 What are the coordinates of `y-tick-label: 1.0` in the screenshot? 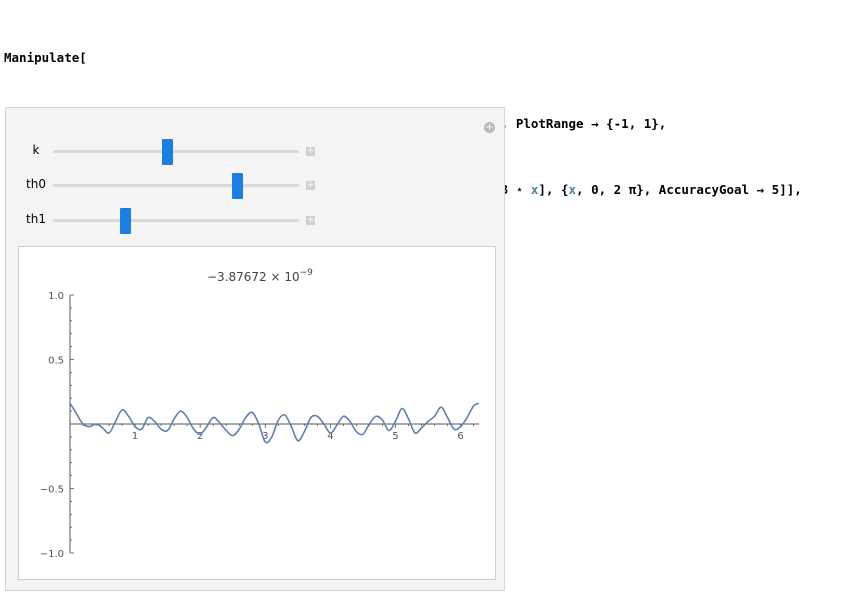 It's located at (56, 296).